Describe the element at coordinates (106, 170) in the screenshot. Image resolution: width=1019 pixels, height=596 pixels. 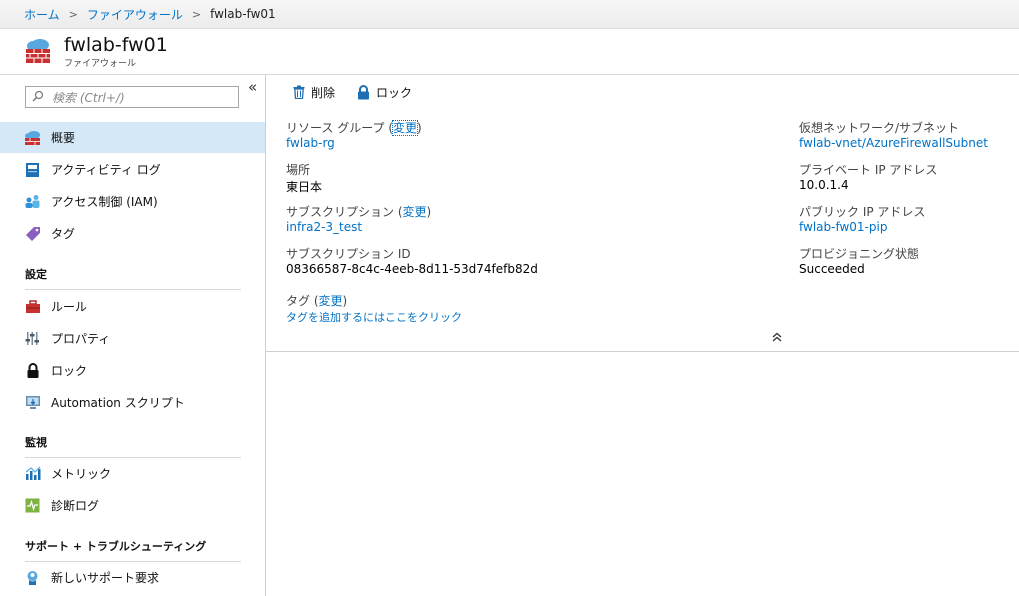
I see `sidebar-item-label: アクティビティ ログ` at that location.